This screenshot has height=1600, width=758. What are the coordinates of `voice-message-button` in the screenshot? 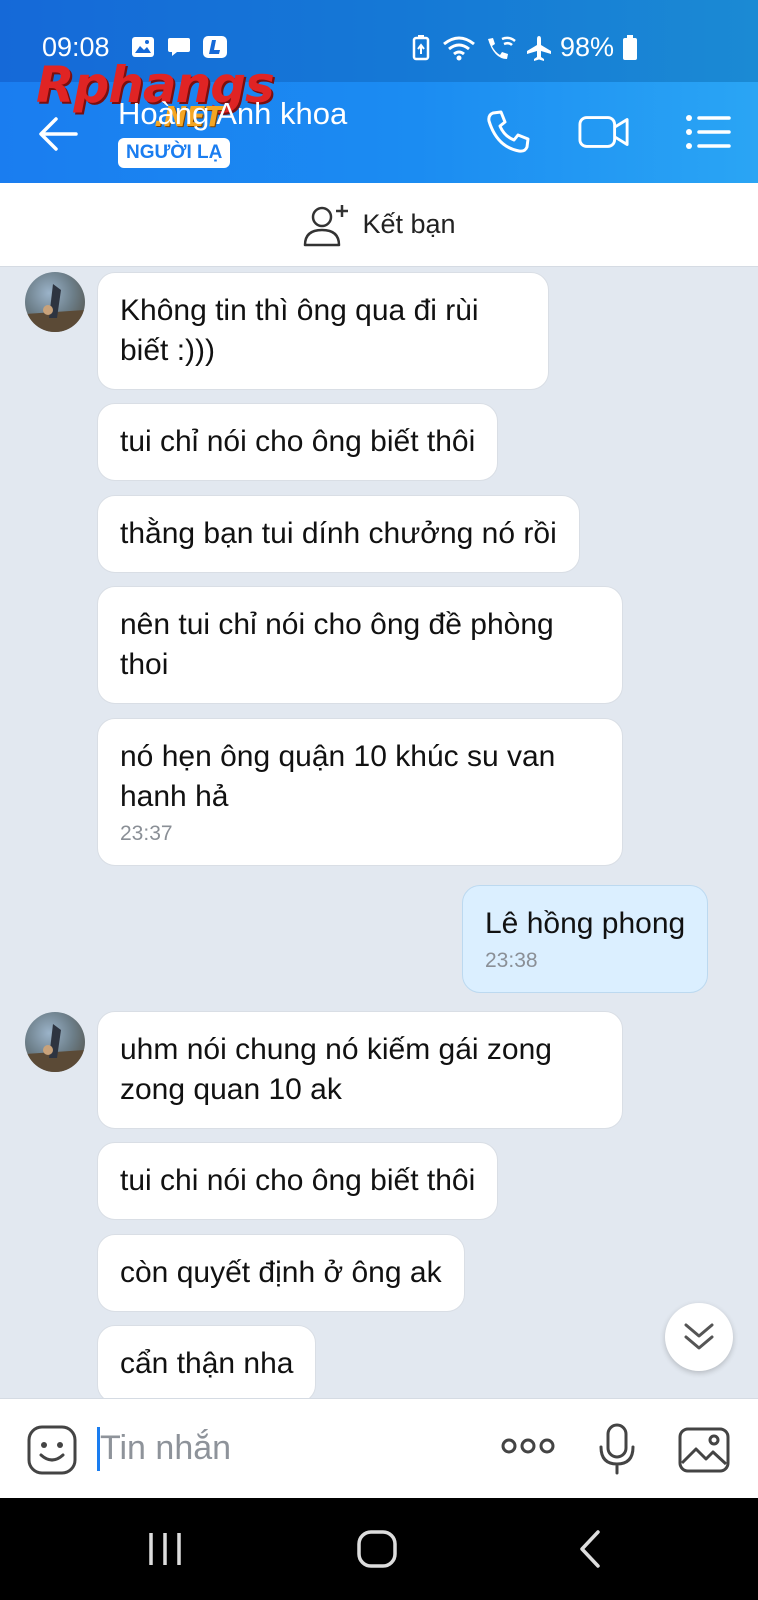 It's located at (617, 1451).